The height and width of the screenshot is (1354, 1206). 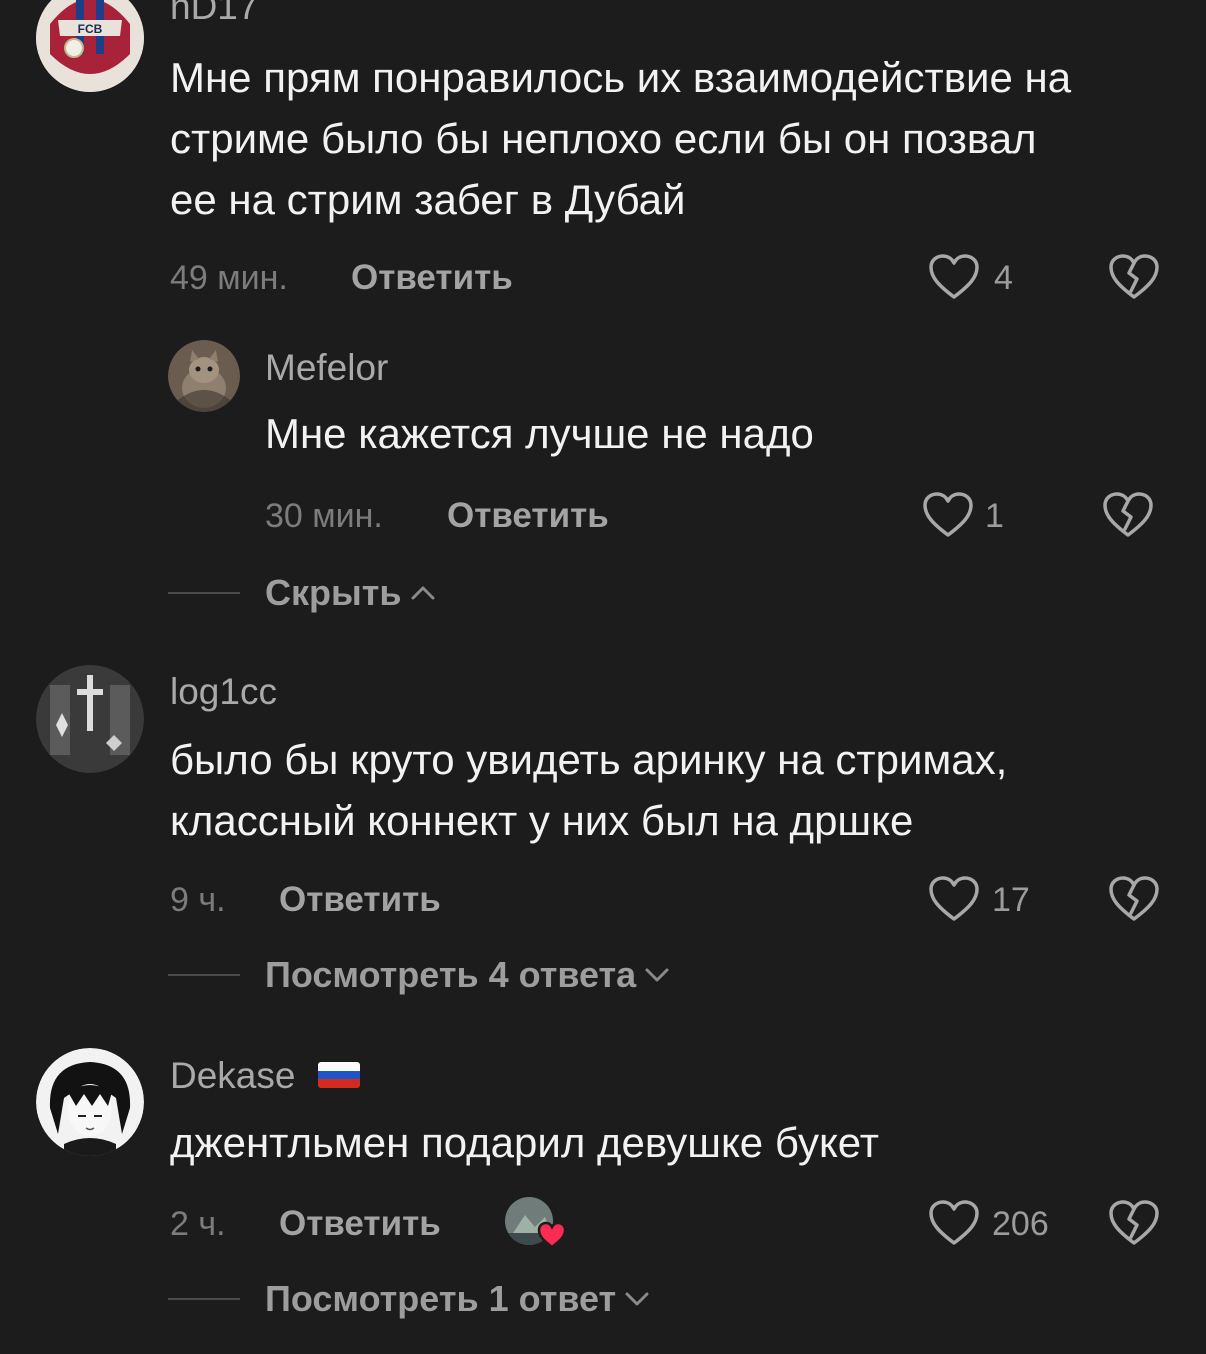 I want to click on red-heart-icon, so click(x=552, y=1235).